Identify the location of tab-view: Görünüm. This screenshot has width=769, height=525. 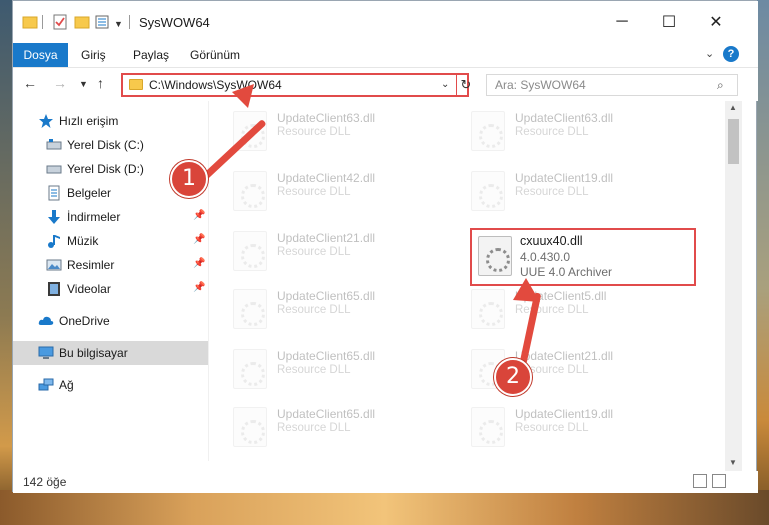
(215, 55).